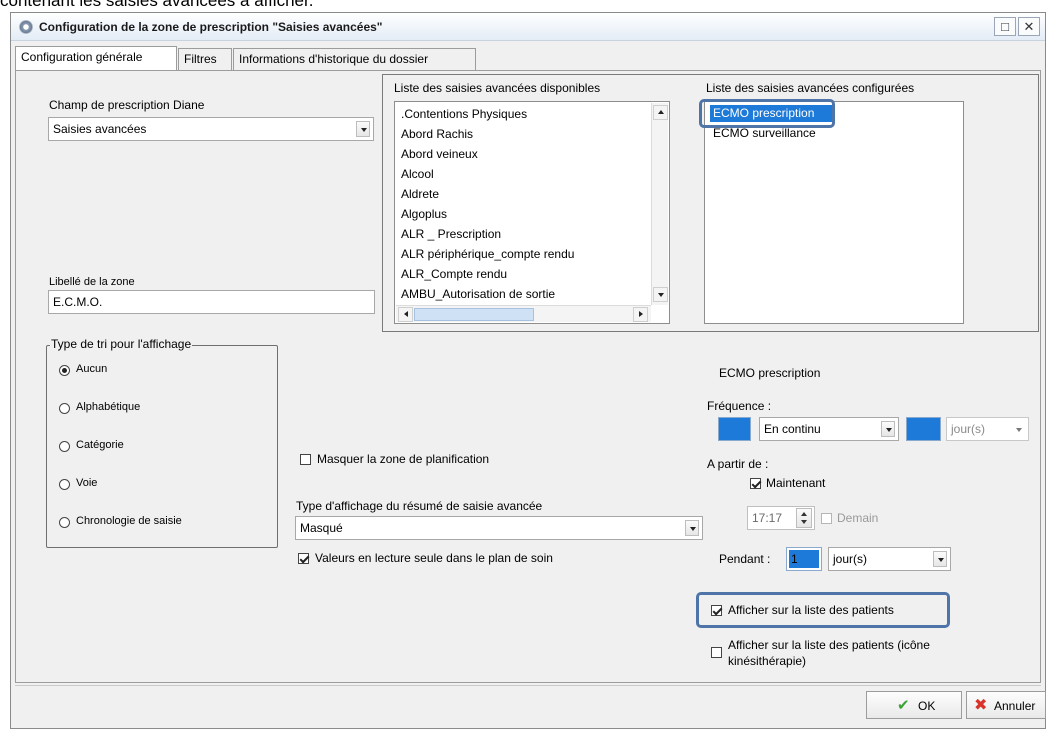 This screenshot has width=1056, height=729. Describe the element at coordinates (987, 429) in the screenshot. I see `frequence-unit-combo: jour(s)` at that location.